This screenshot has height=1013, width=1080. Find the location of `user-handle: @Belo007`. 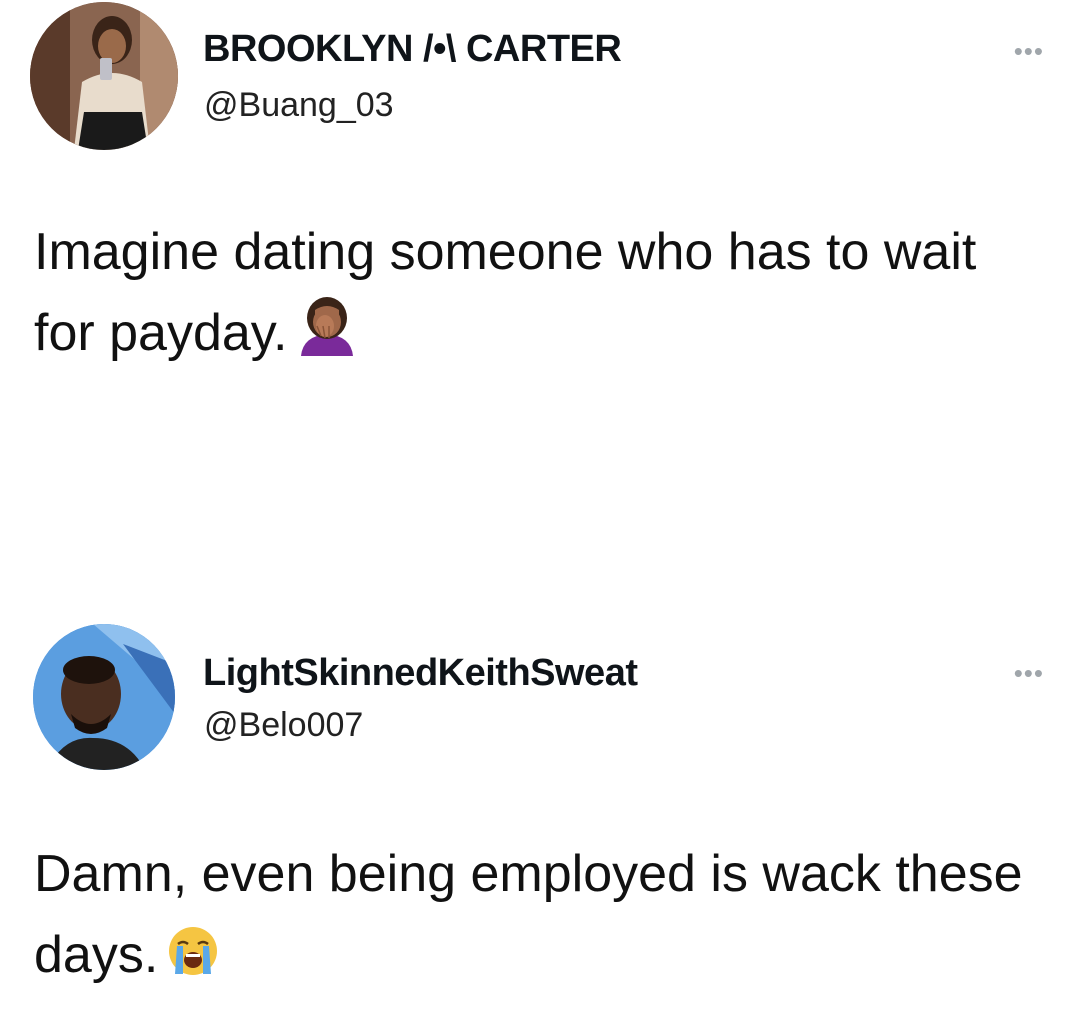

user-handle: @Belo007 is located at coordinates (283, 725).